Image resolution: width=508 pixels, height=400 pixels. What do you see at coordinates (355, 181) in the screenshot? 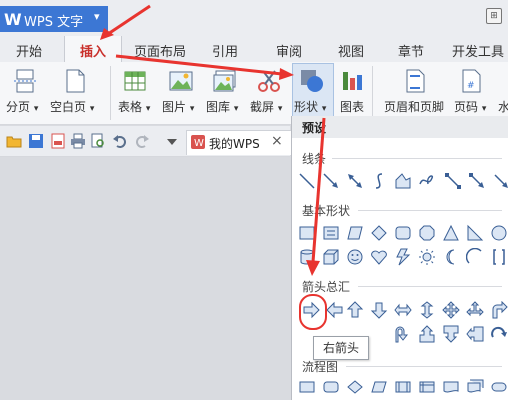
I see `double-arrow-line-shape-icon` at bounding box center [355, 181].